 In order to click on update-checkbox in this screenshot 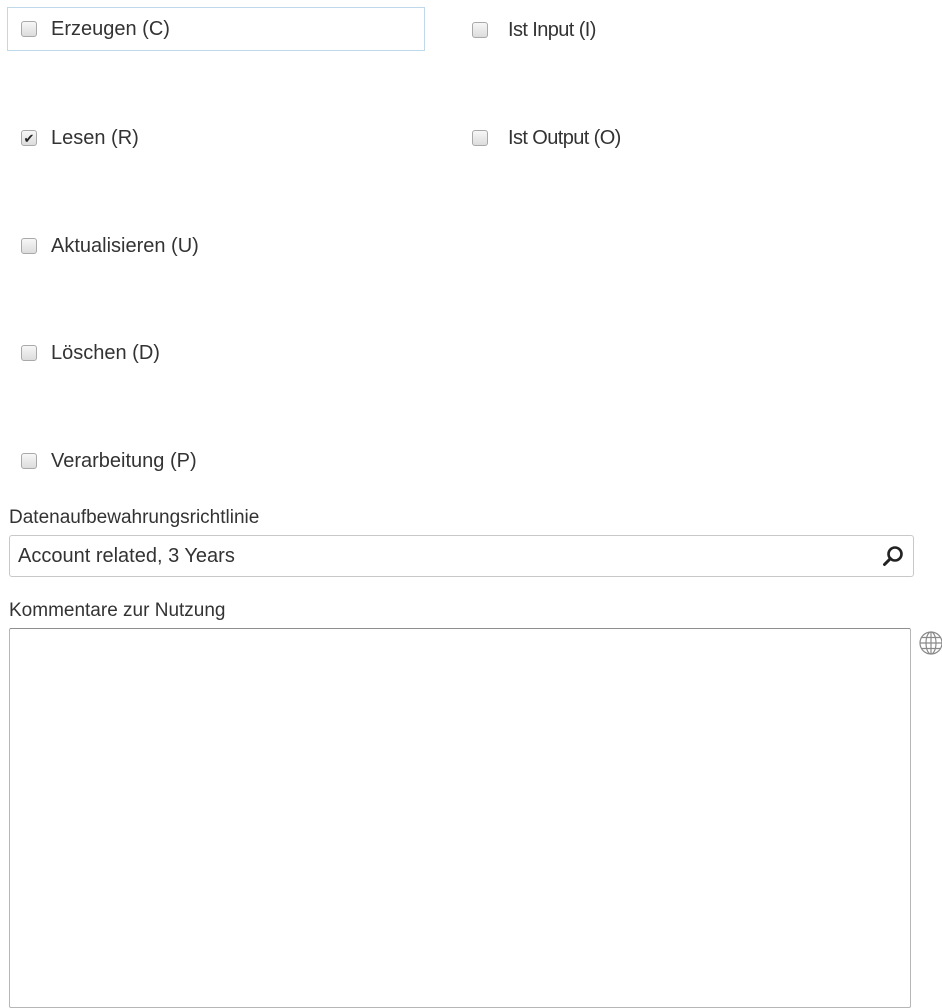, I will do `click(29, 246)`.